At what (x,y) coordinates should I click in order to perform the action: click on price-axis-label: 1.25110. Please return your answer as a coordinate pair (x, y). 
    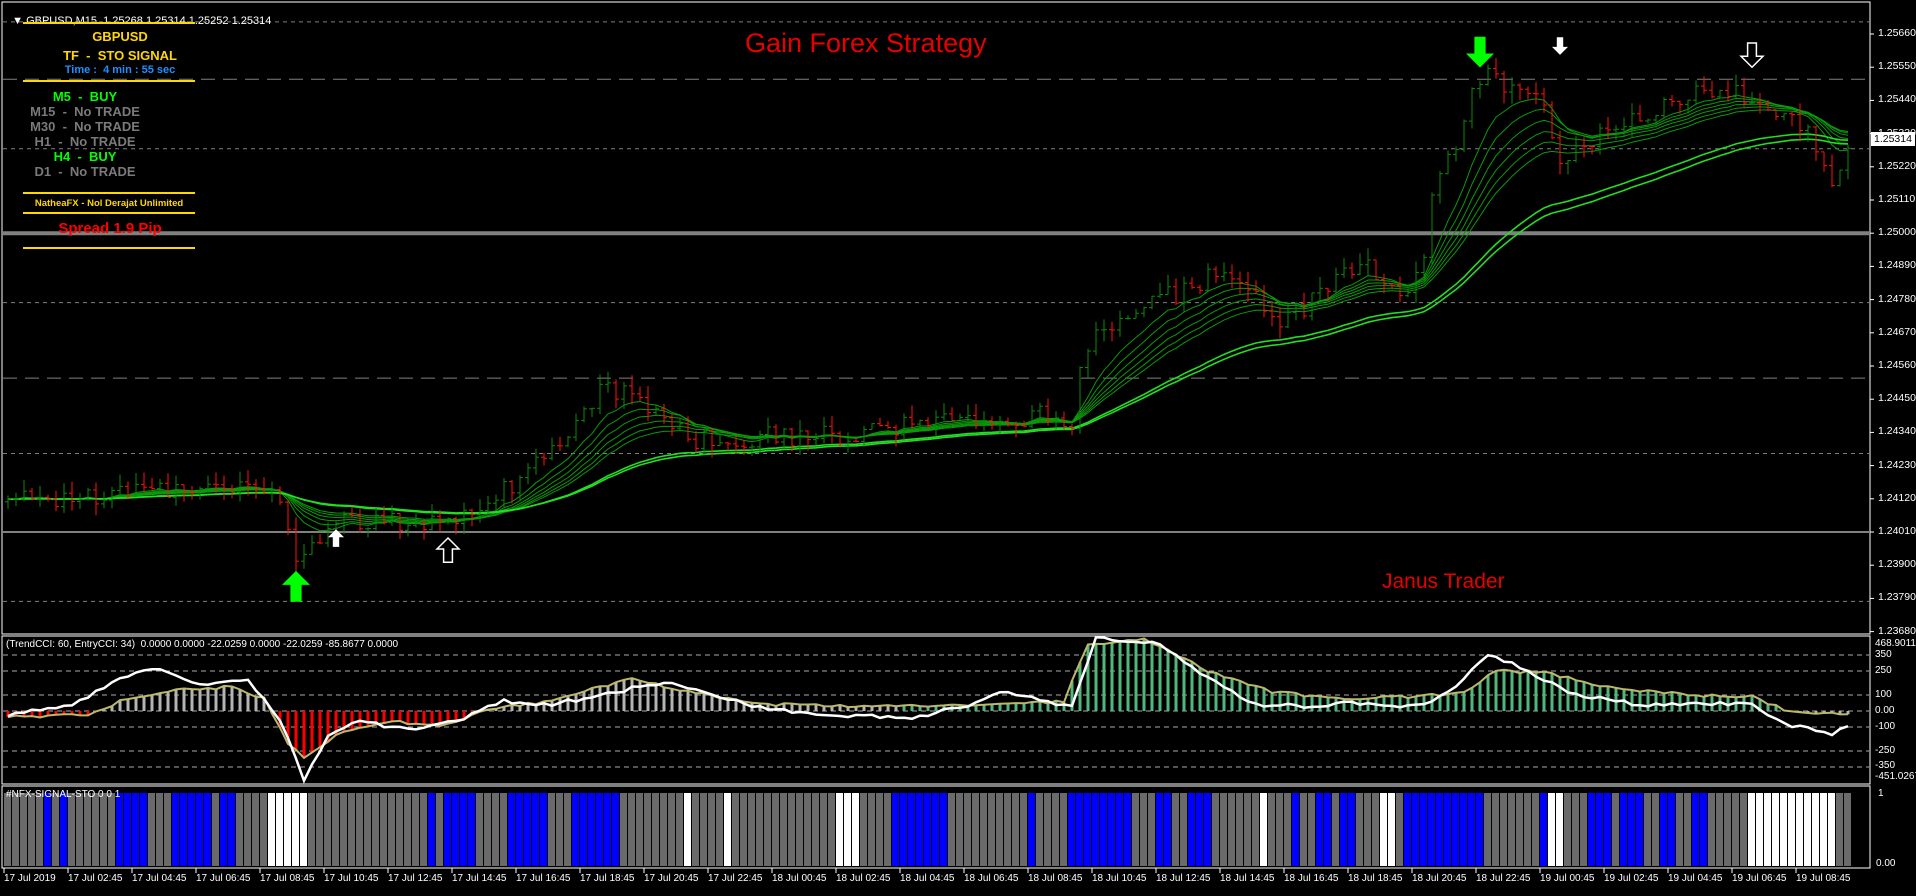
    Looking at the image, I should click on (1897, 199).